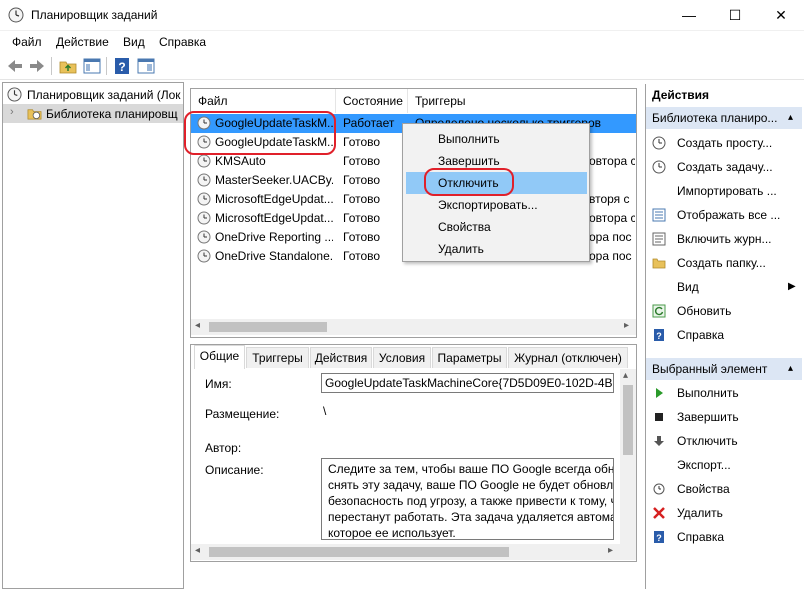  Describe the element at coordinates (469, 357) in the screenshot. I see `tab-settings: Параметры` at that location.